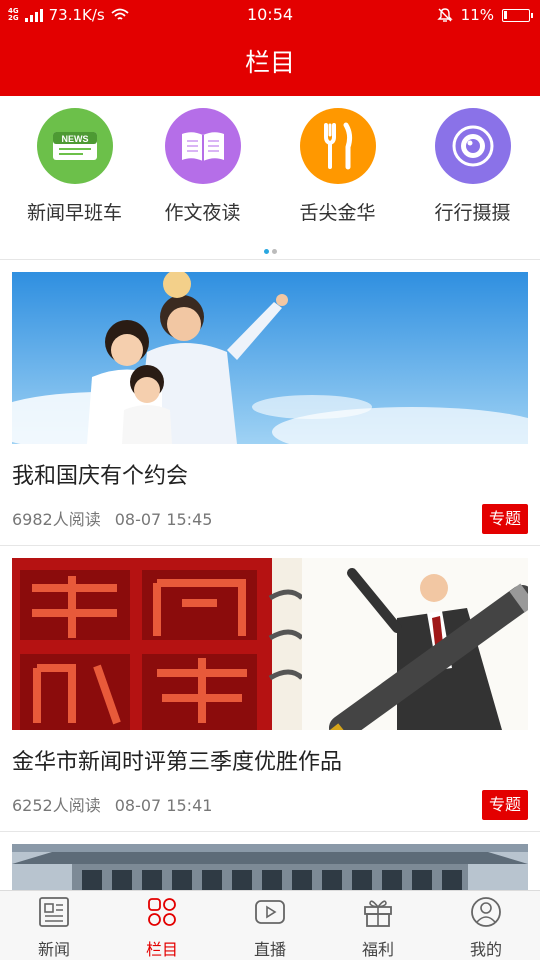 This screenshot has width=540, height=960. I want to click on nav-item-news: 新闻, so click(54, 925).